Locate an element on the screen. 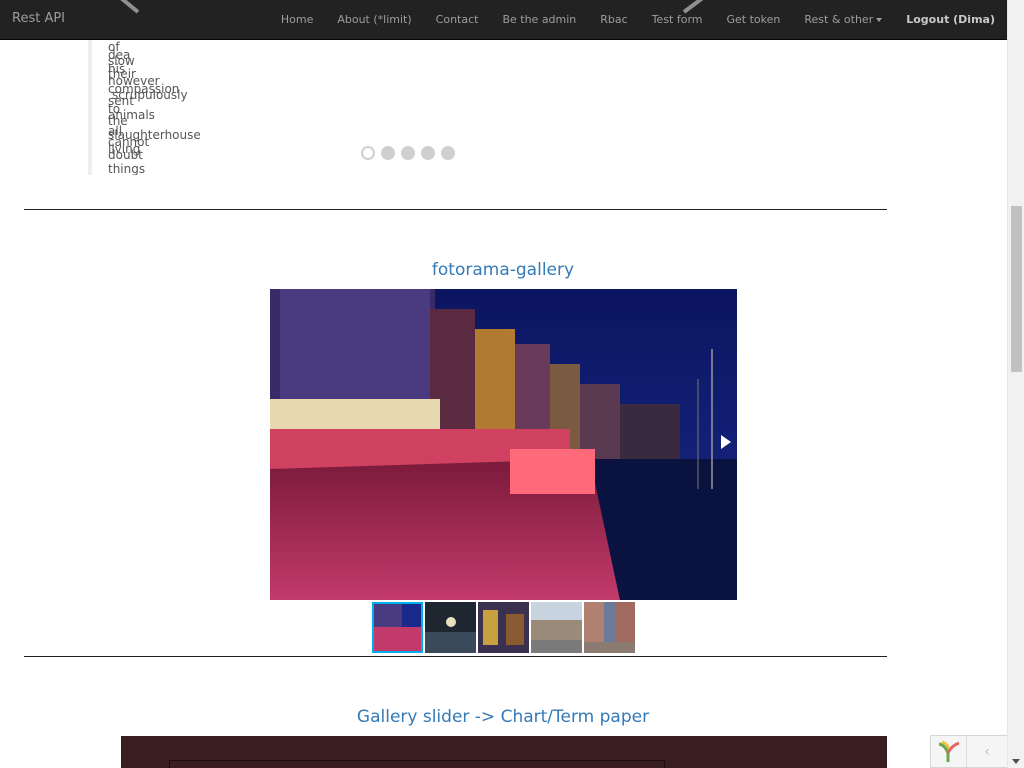 The height and width of the screenshot is (768, 1024). nav-get-token: Get token is located at coordinates (754, 20).